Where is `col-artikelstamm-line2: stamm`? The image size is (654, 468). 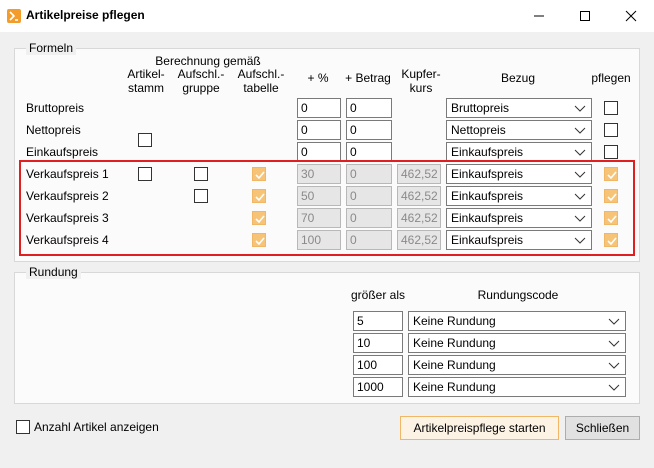
col-artikelstamm-line2: stamm is located at coordinates (146, 88).